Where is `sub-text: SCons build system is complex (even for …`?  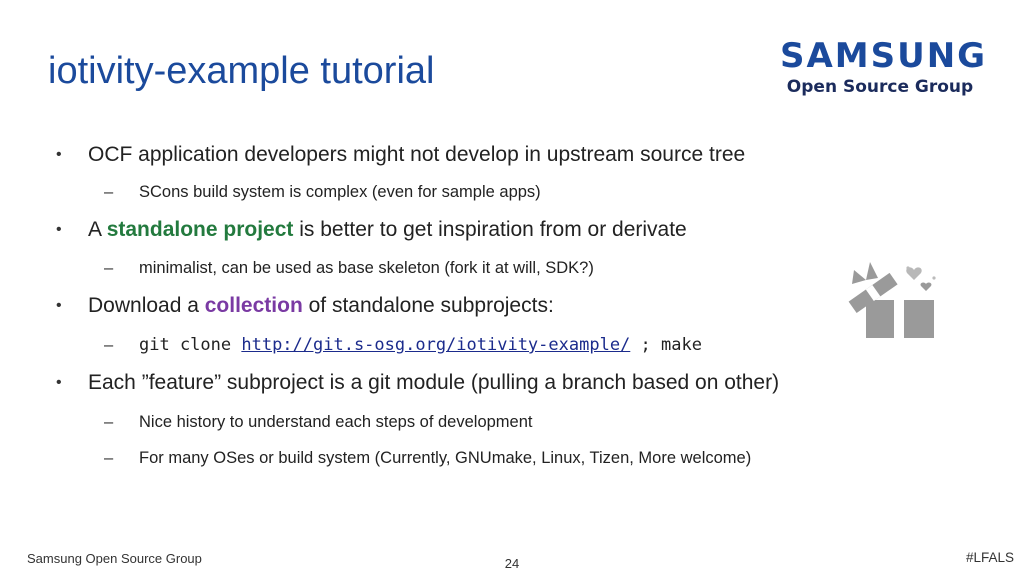
sub-text: SCons build system is complex (even for … is located at coordinates (340, 192).